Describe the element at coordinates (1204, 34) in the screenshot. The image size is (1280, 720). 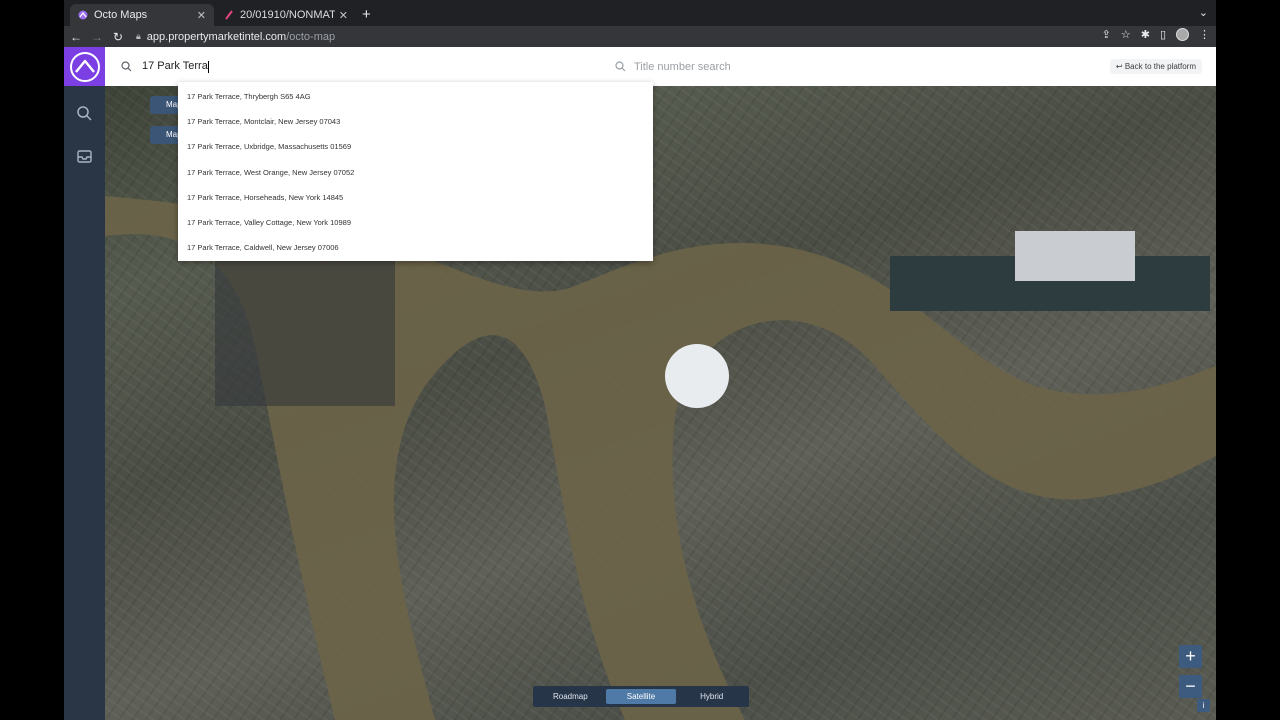
I see `menu-kebab-icon: ⋮` at that location.